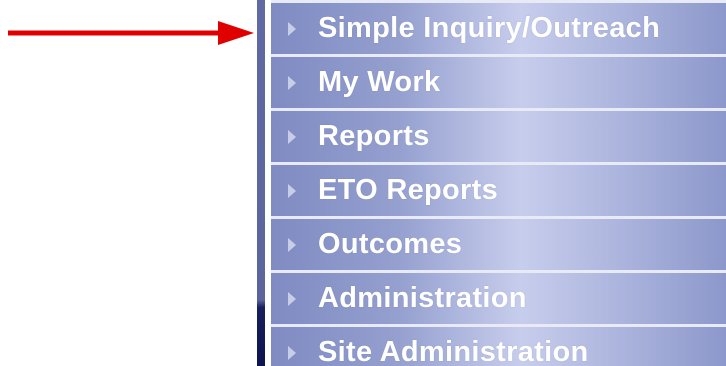  I want to click on menu-item-my-work: My Work, so click(498, 84).